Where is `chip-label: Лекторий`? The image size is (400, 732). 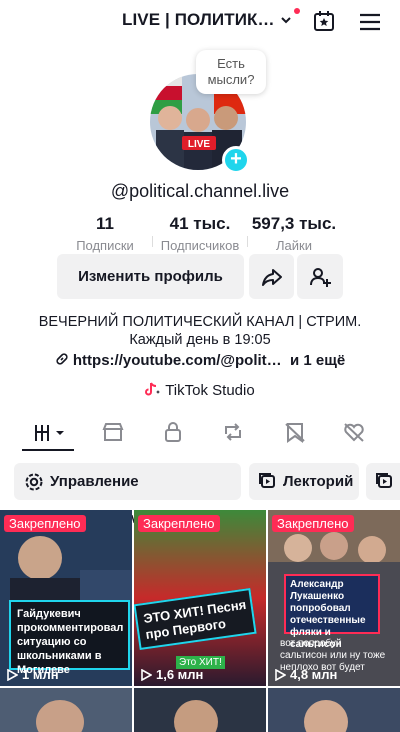 chip-label: Лекторий is located at coordinates (318, 481).